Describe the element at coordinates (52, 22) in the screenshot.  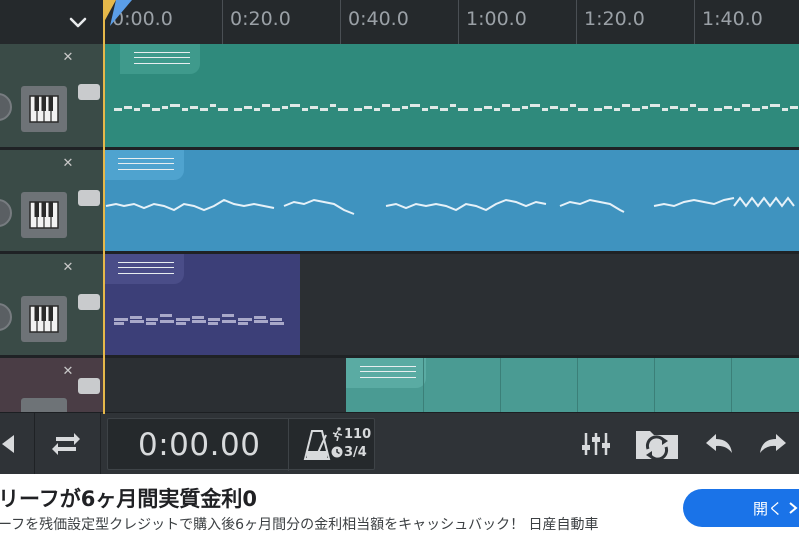
I see `ruler-corner` at that location.